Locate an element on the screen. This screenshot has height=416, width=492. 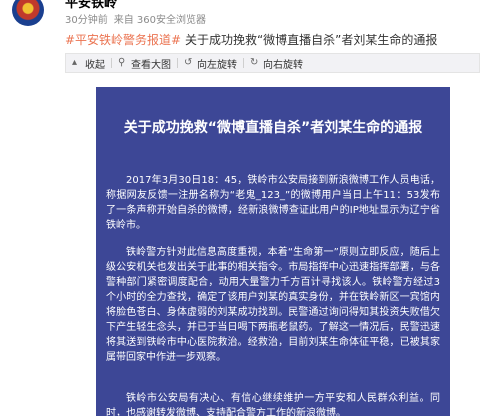
view-large-button: ⚲ 查看大图 is located at coordinates (144, 63).